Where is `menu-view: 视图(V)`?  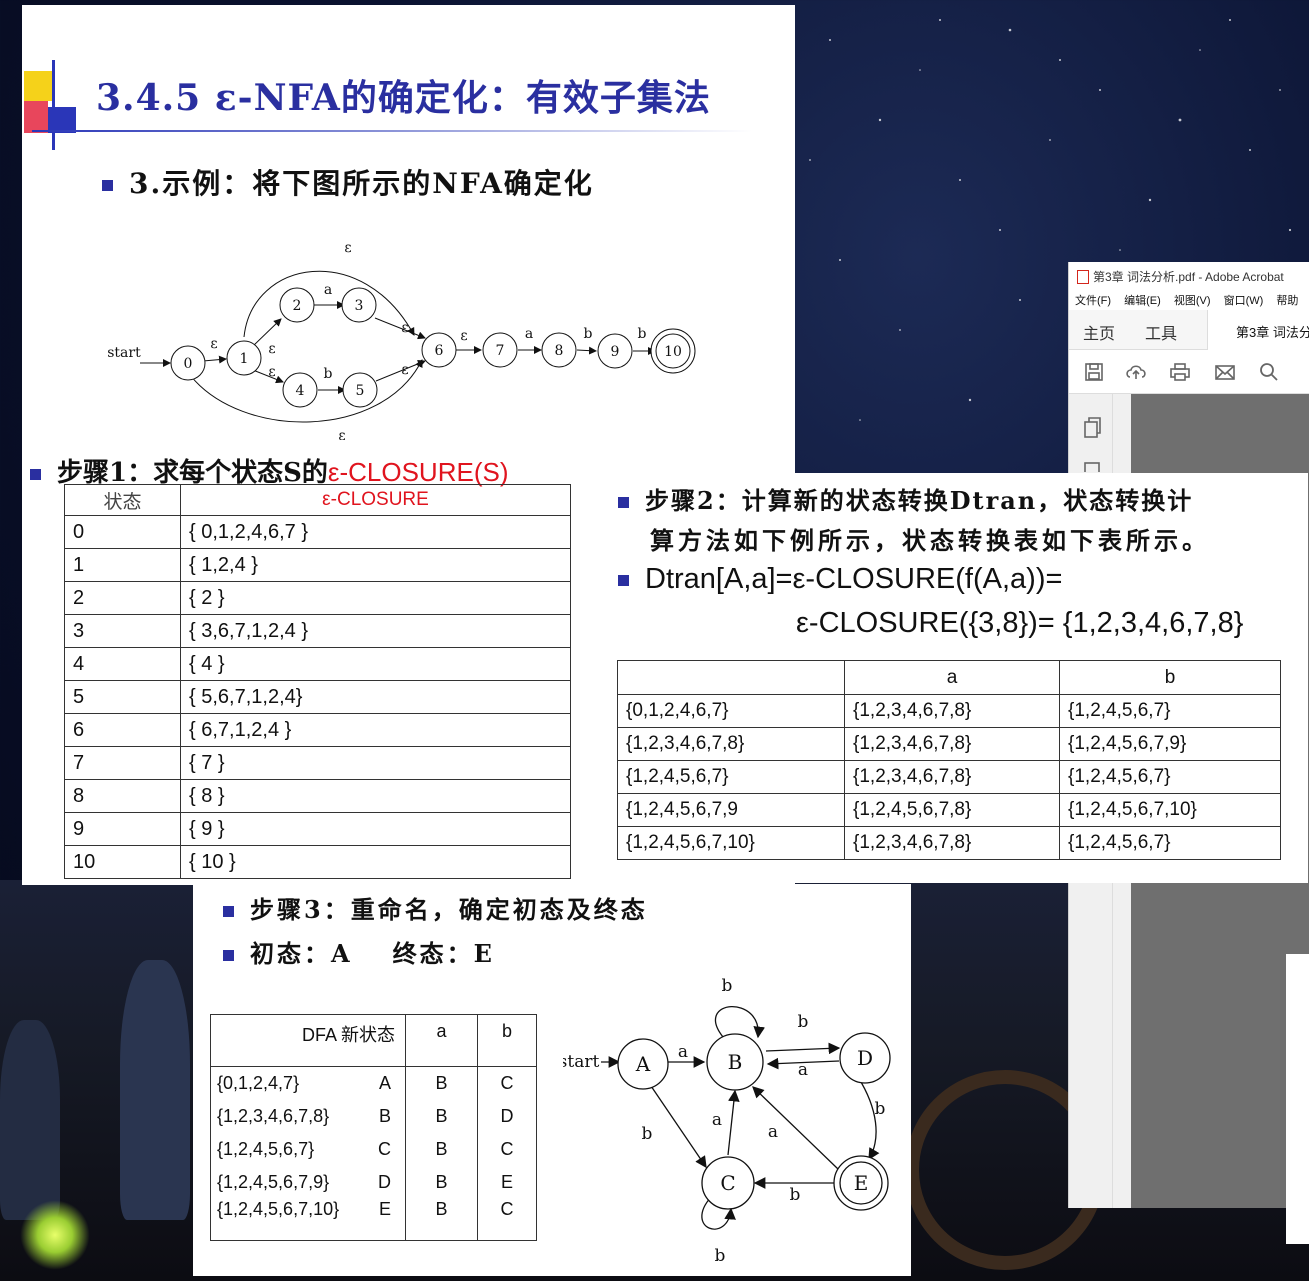
menu-view: 视图(V) is located at coordinates (1192, 301).